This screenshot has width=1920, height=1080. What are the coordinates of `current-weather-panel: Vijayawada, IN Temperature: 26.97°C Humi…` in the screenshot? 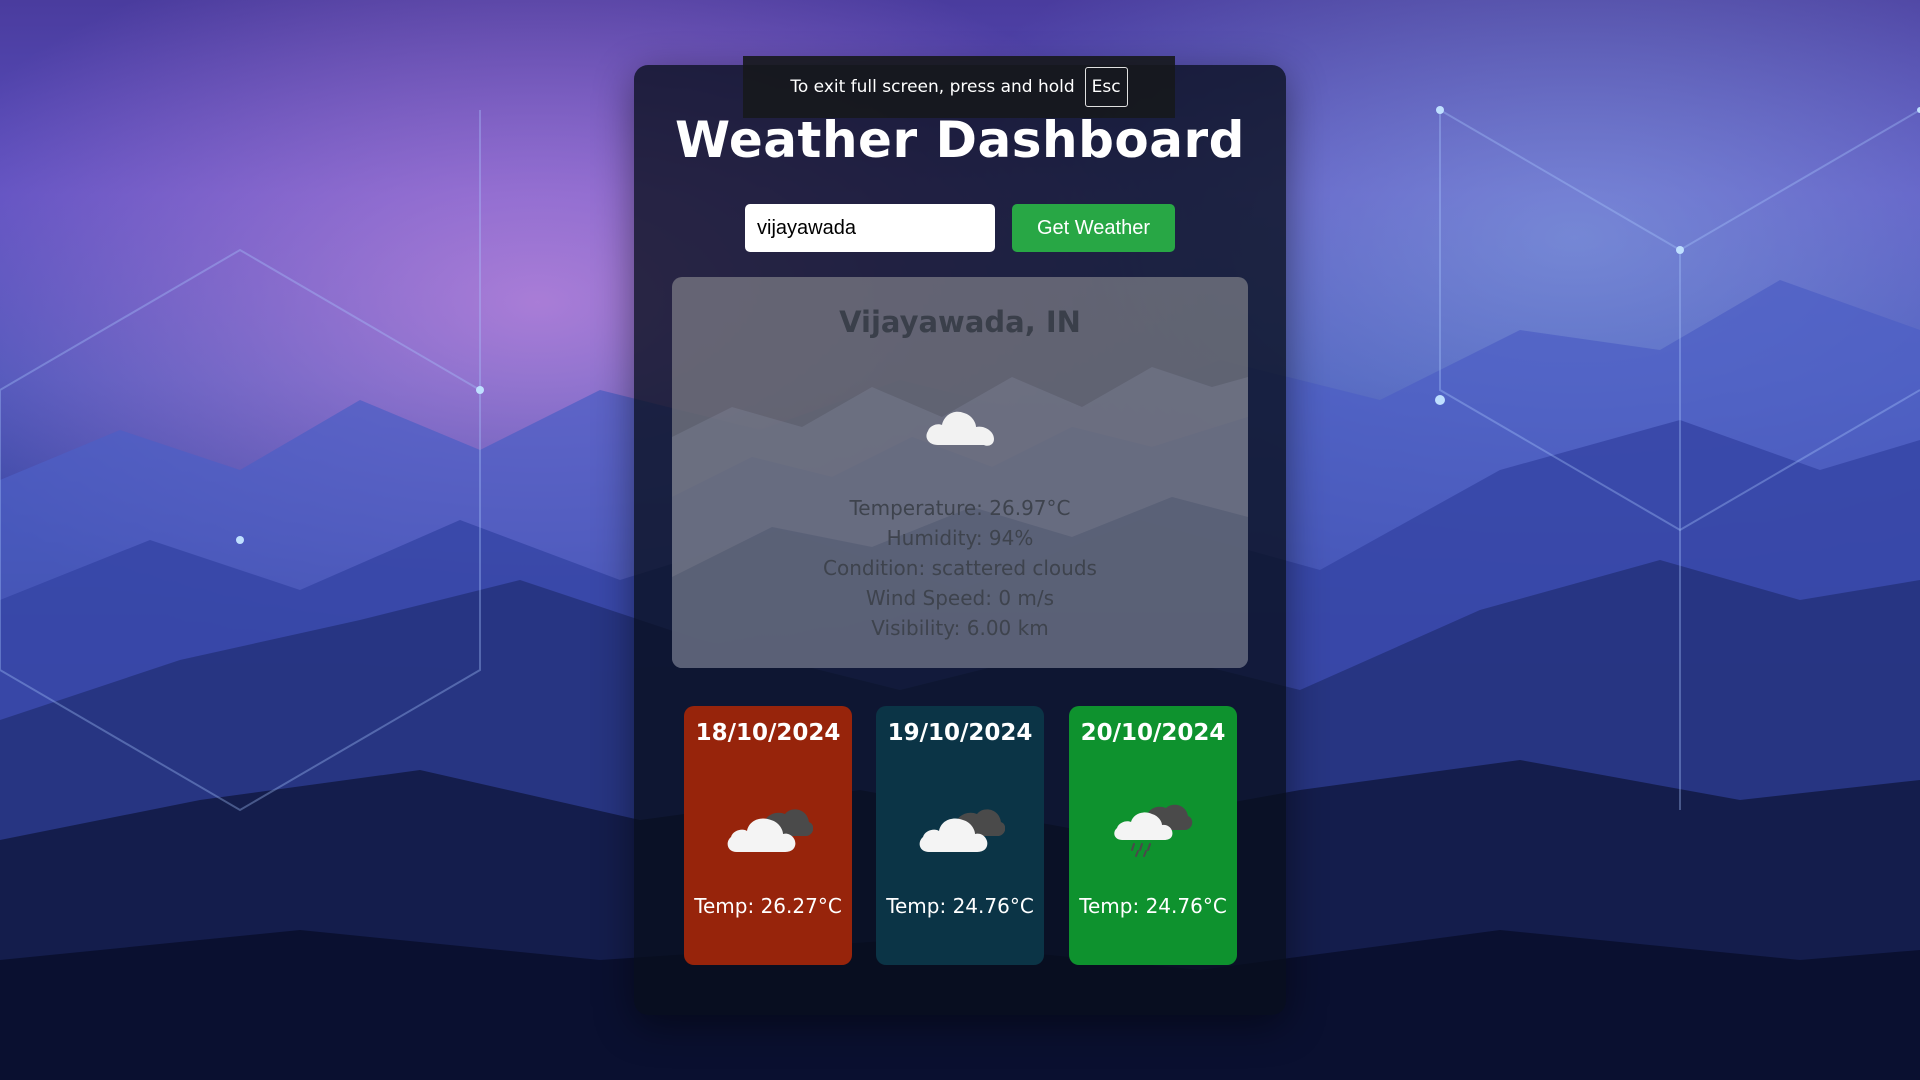 It's located at (960, 472).